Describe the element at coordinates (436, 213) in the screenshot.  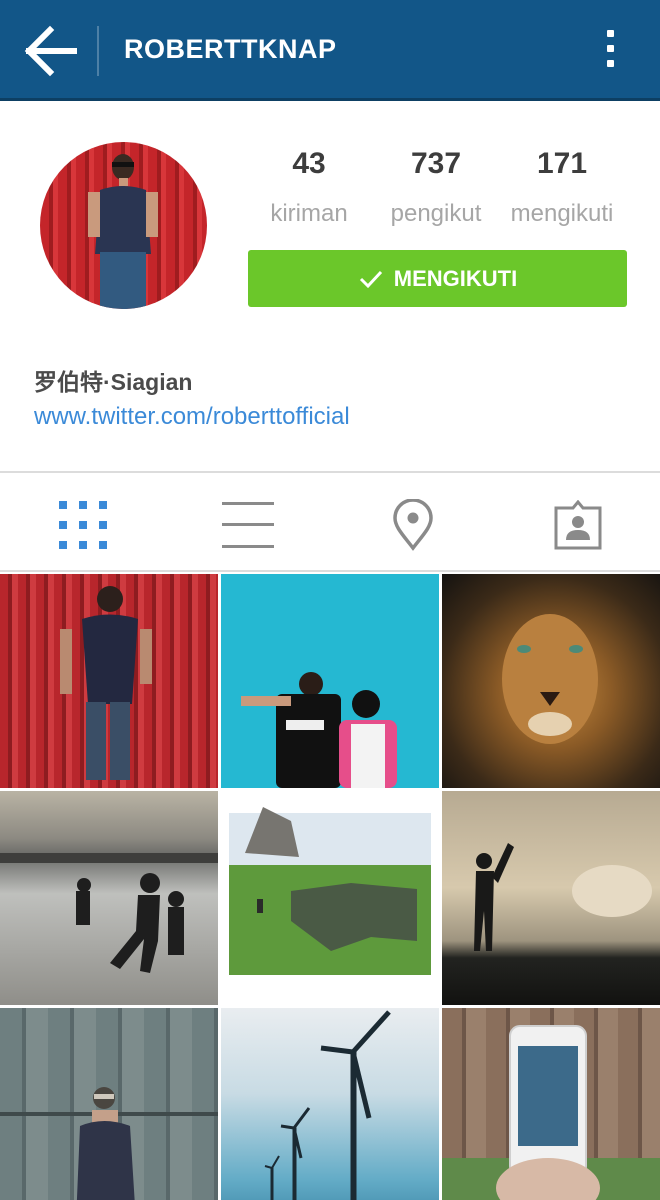
I see `followers-label: pengikut` at that location.